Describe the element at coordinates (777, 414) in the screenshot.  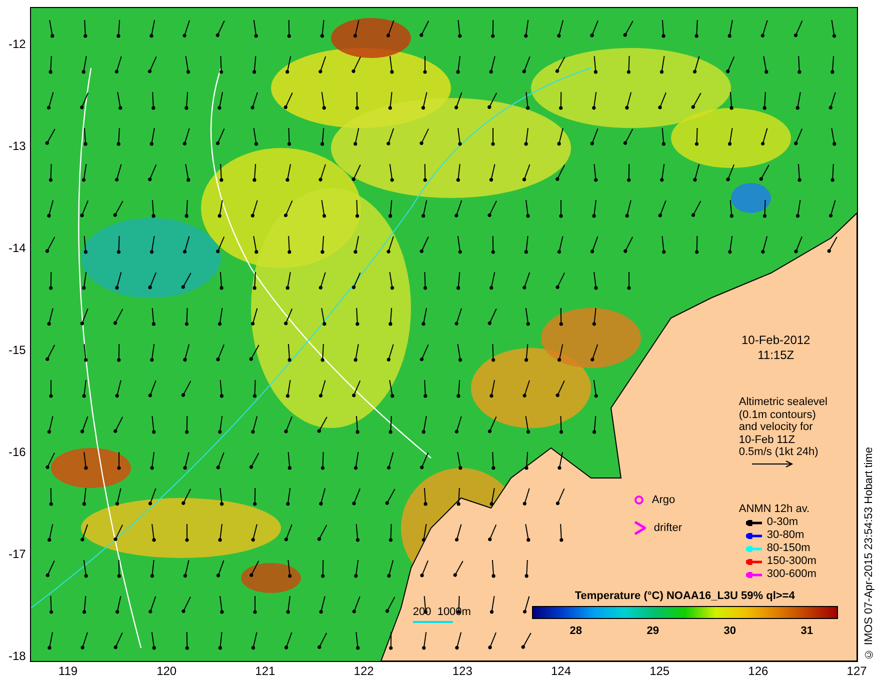
I see `legend-text: (0.1m contours)` at that location.